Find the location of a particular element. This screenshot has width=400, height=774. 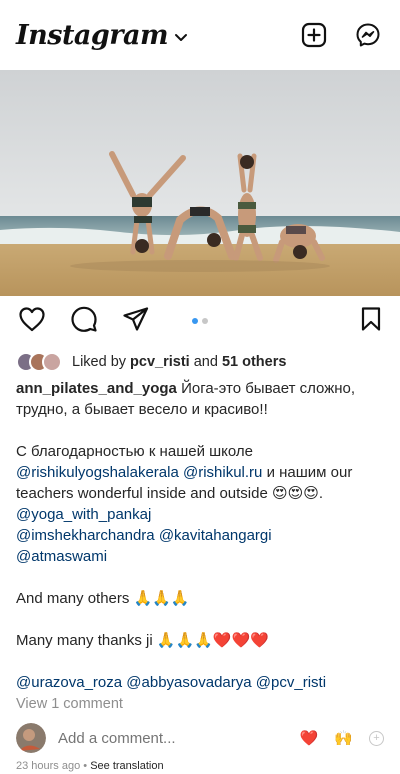

app-logo: Instagram is located at coordinates (92, 35).